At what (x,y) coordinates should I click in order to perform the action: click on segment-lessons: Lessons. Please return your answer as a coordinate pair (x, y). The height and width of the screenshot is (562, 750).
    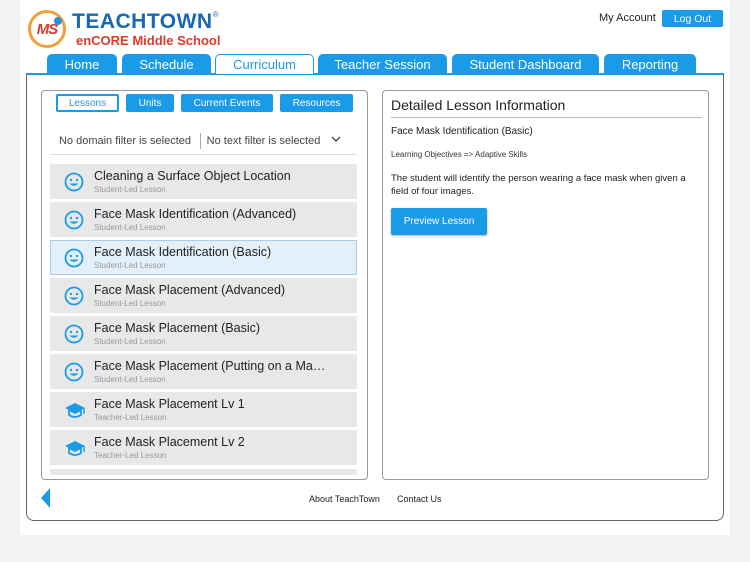
    Looking at the image, I should click on (87, 103).